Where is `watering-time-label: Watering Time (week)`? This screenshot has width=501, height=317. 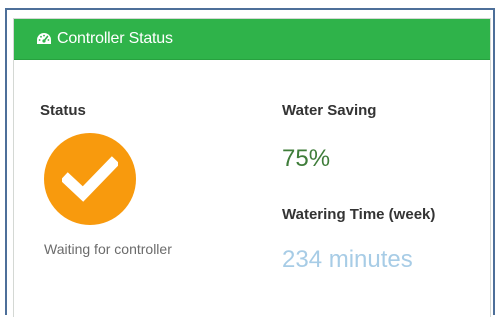
watering-time-label: Watering Time (week) is located at coordinates (359, 214).